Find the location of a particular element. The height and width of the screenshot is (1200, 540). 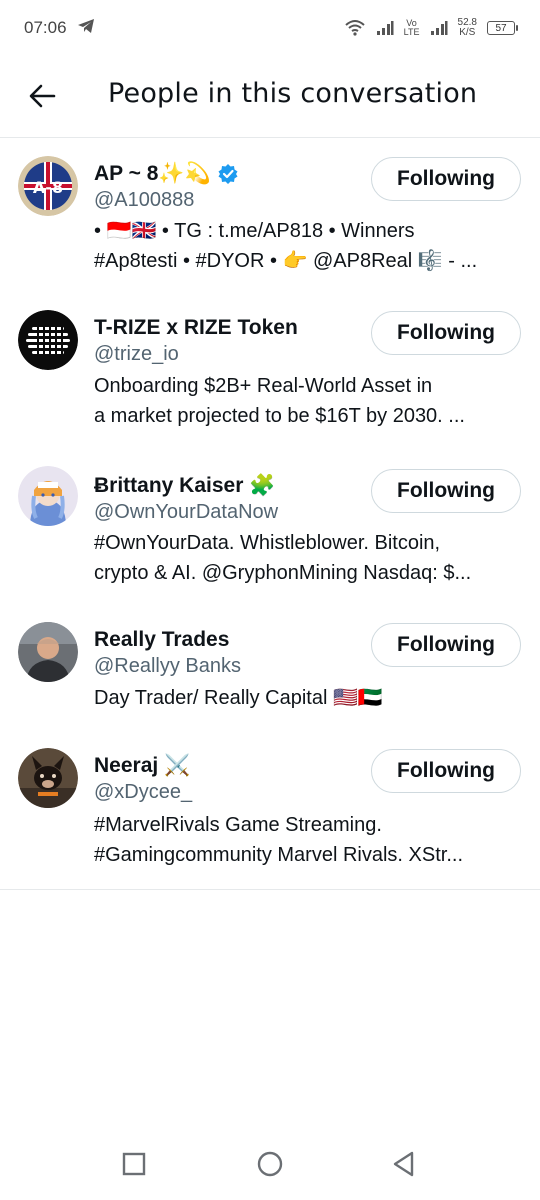

user-handle: @A100888 is located at coordinates (144, 200).